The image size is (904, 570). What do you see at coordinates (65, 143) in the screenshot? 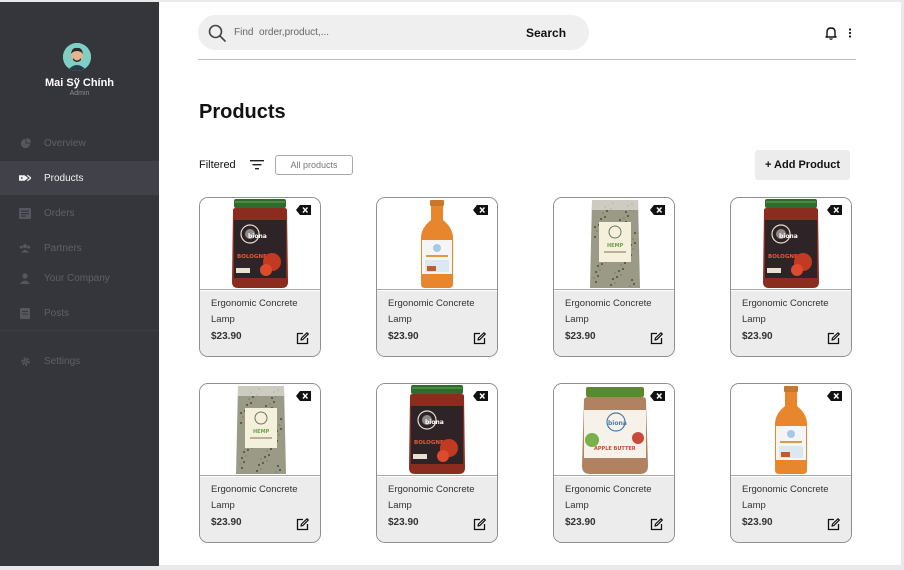
I see `sidebar-item-label: Overview` at bounding box center [65, 143].